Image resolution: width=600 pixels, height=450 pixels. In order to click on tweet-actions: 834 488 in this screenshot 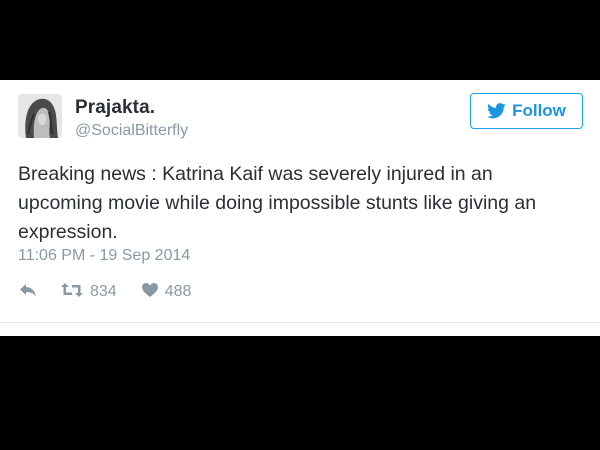, I will do `click(104, 292)`.